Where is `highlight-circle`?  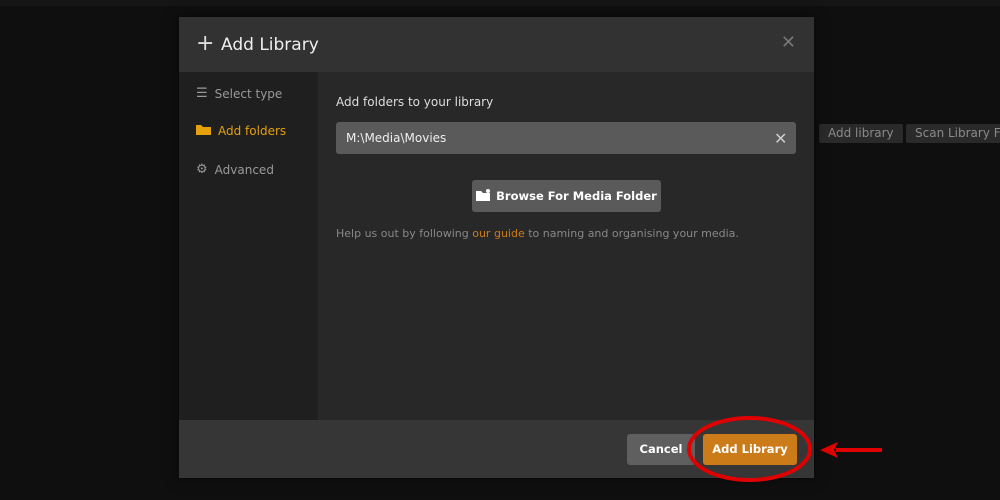 highlight-circle is located at coordinates (749, 449).